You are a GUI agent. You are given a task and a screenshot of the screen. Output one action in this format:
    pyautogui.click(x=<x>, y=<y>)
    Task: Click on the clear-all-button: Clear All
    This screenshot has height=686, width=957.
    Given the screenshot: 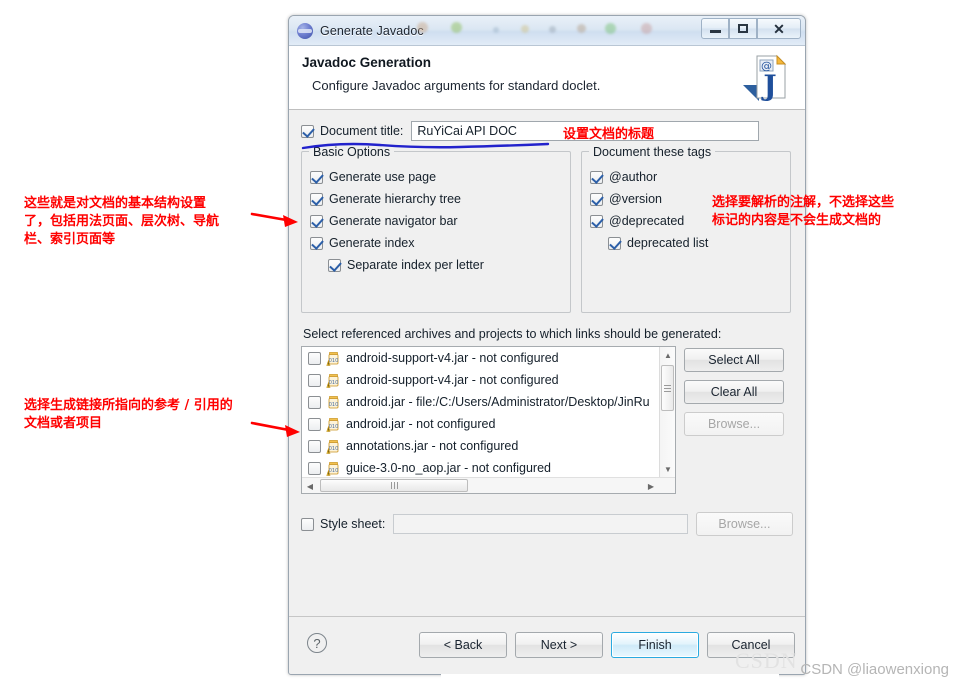 What is the action you would take?
    pyautogui.click(x=734, y=392)
    